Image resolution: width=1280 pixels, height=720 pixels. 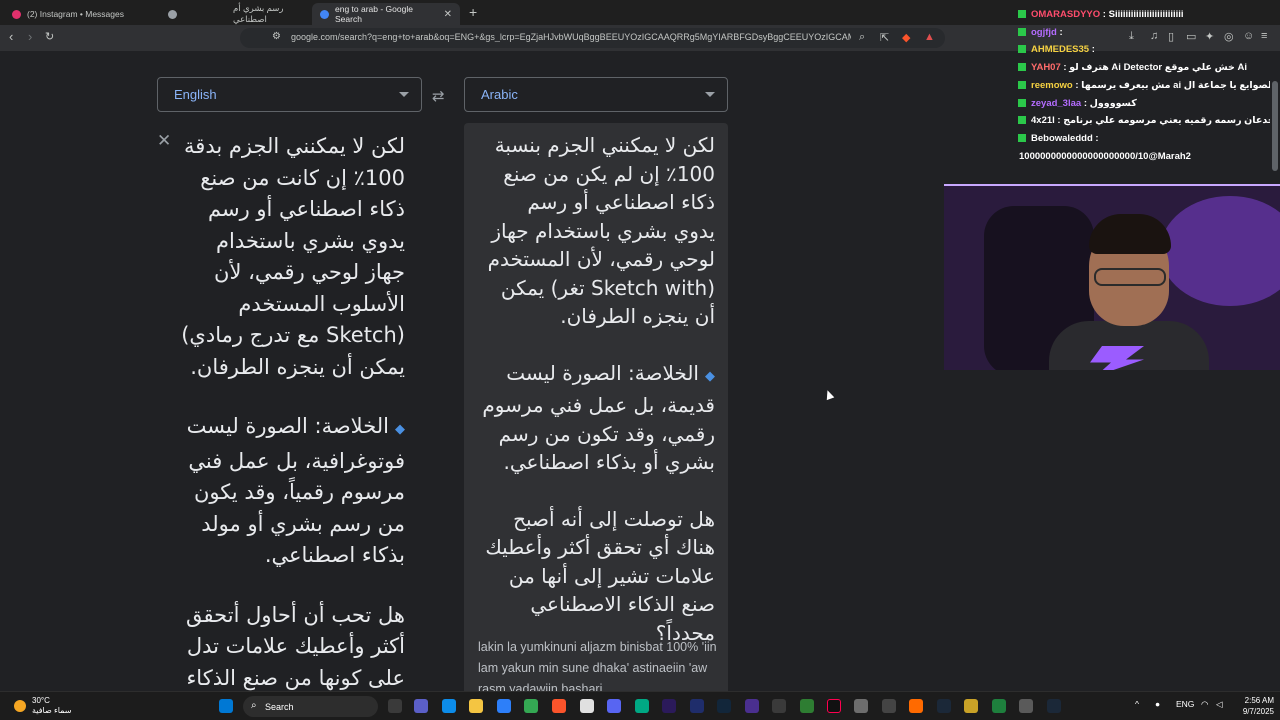 I want to click on share-icon: ⇱, so click(x=884, y=37).